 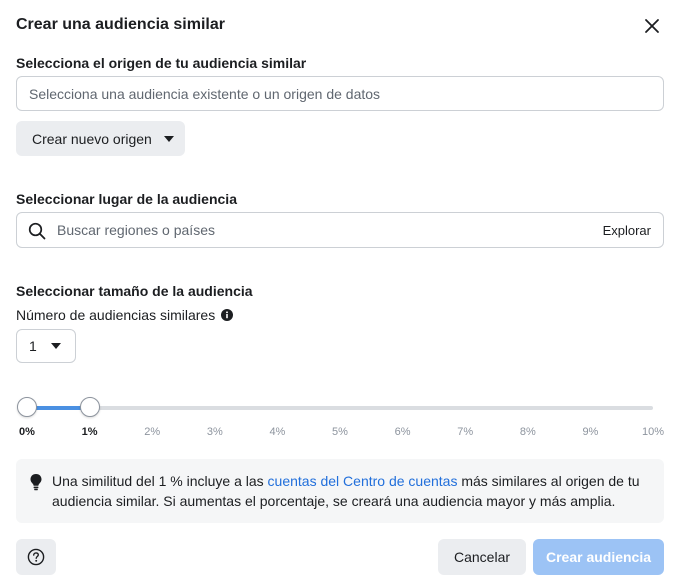 What do you see at coordinates (277, 432) in the screenshot?
I see `slider-tick-label: 4%` at bounding box center [277, 432].